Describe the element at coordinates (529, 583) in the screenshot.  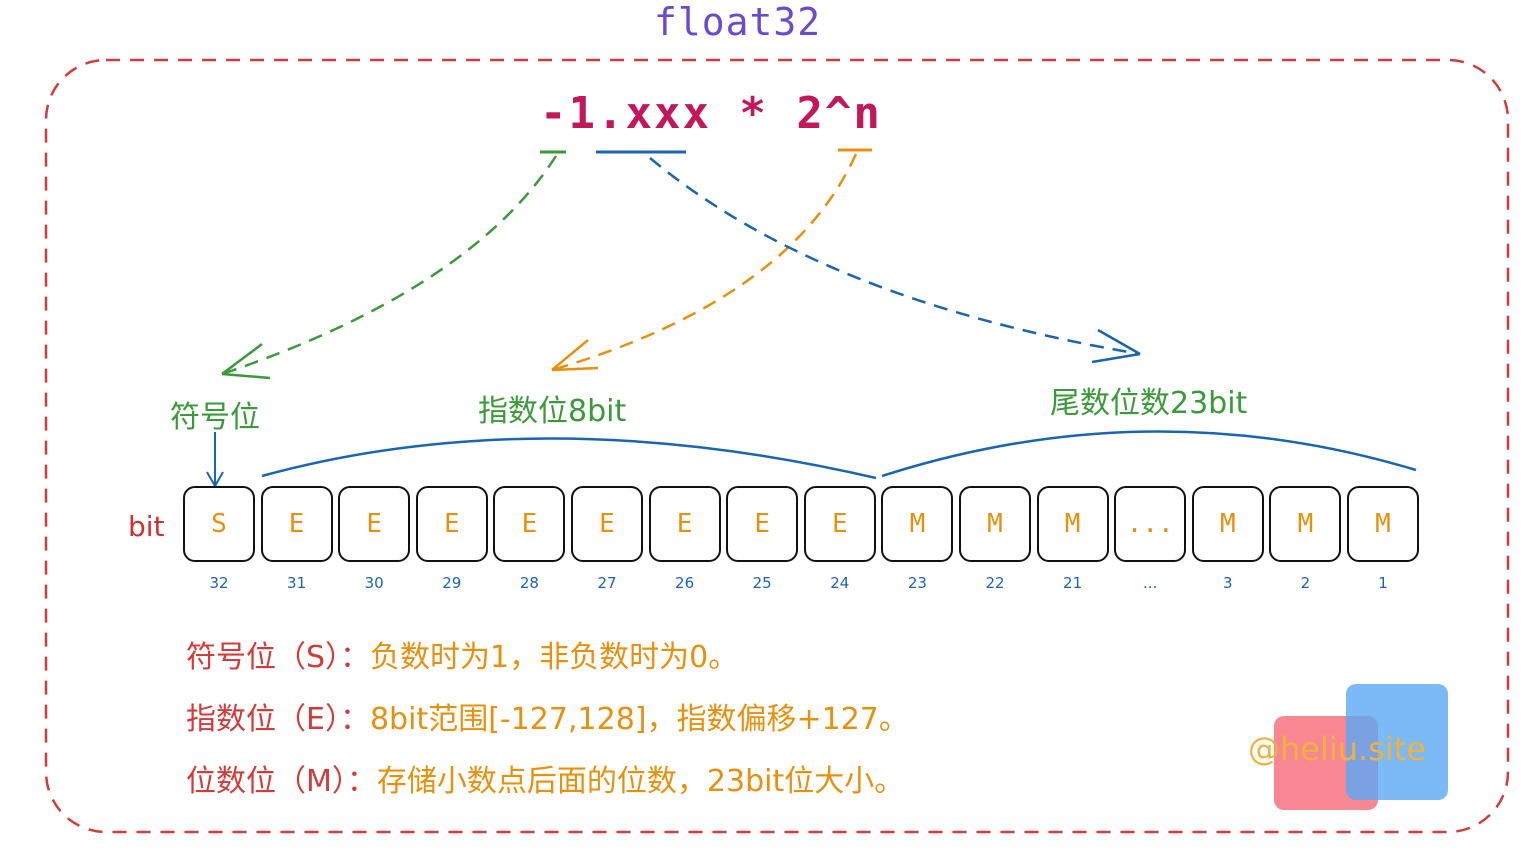
I see `bit-number: 28` at that location.